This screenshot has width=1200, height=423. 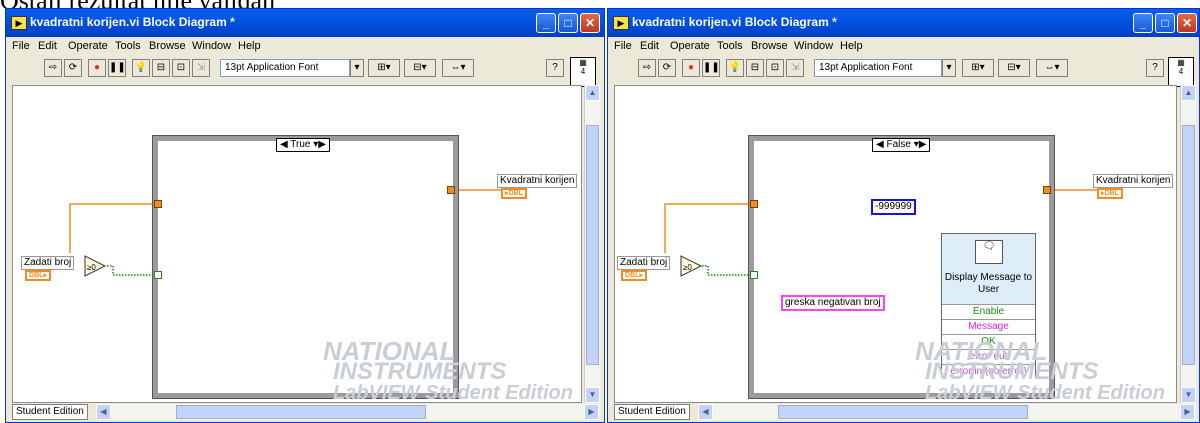 What do you see at coordinates (988, 326) in the screenshot?
I see `pin-message: Message` at bounding box center [988, 326].